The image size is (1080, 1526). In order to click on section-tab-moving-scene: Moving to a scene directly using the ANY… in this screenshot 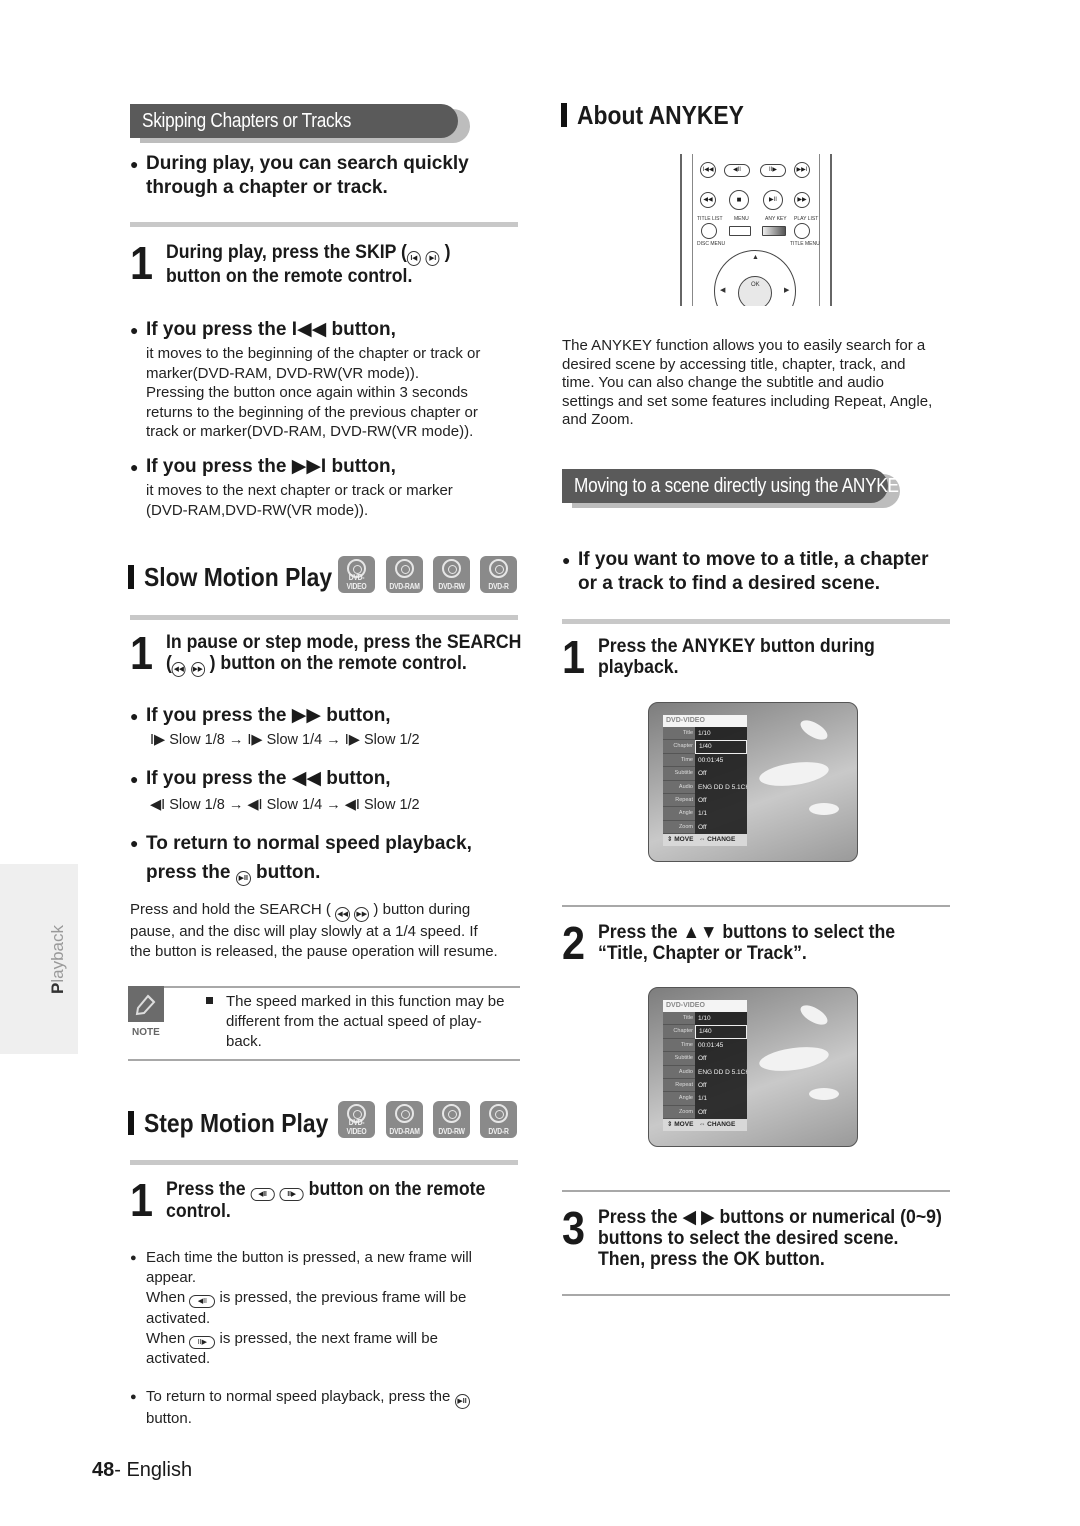, I will do `click(736, 488)`.